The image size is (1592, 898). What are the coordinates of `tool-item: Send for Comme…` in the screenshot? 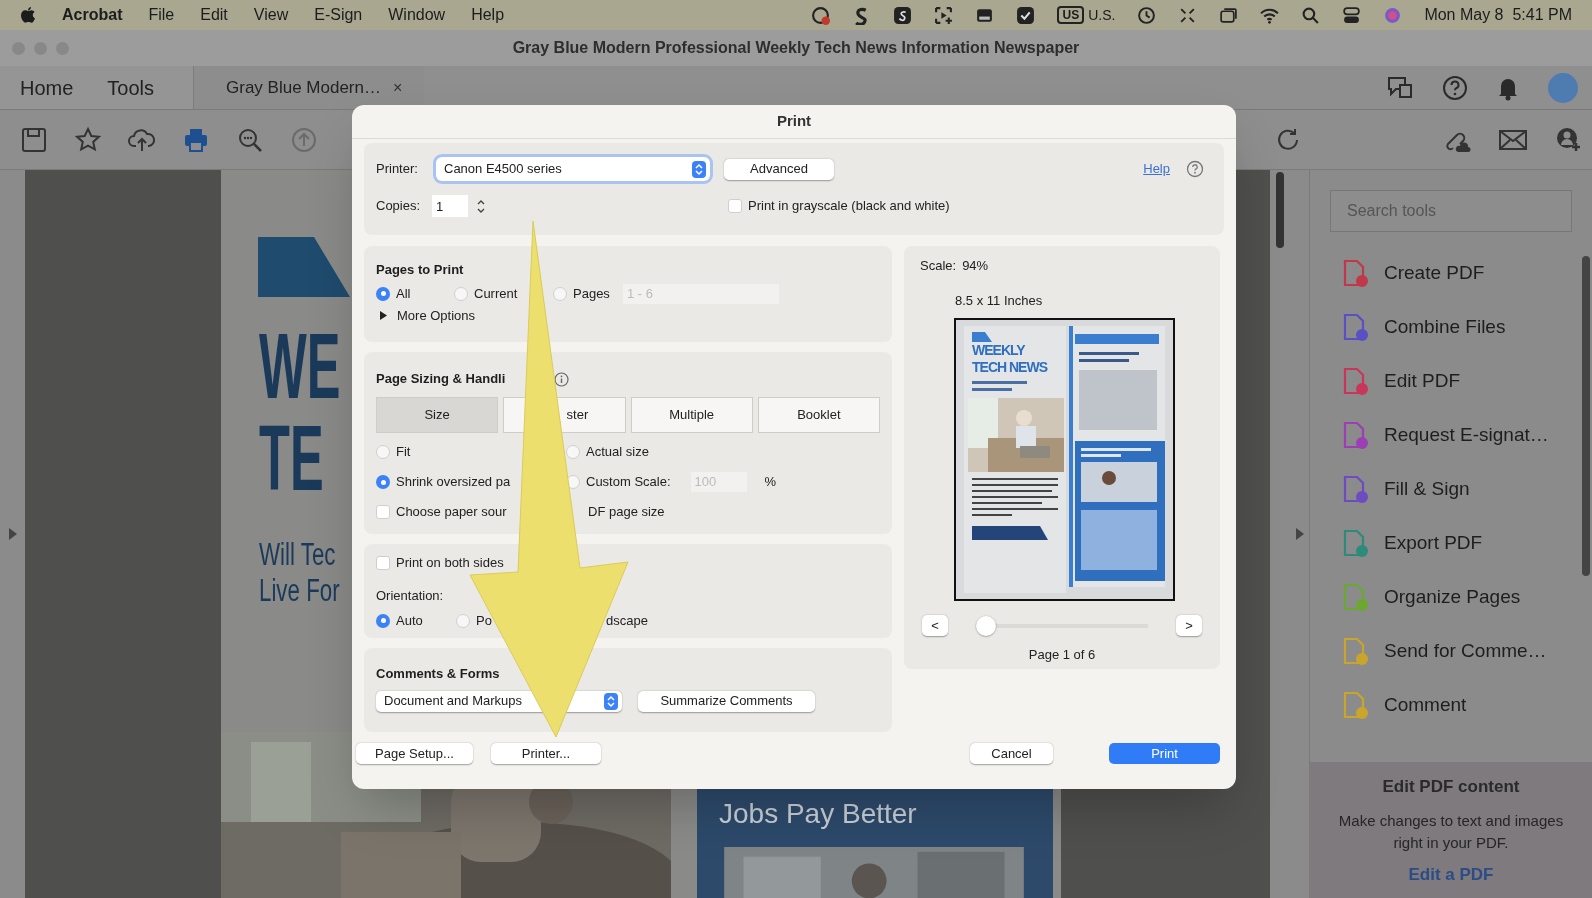 It's located at (1446, 651).